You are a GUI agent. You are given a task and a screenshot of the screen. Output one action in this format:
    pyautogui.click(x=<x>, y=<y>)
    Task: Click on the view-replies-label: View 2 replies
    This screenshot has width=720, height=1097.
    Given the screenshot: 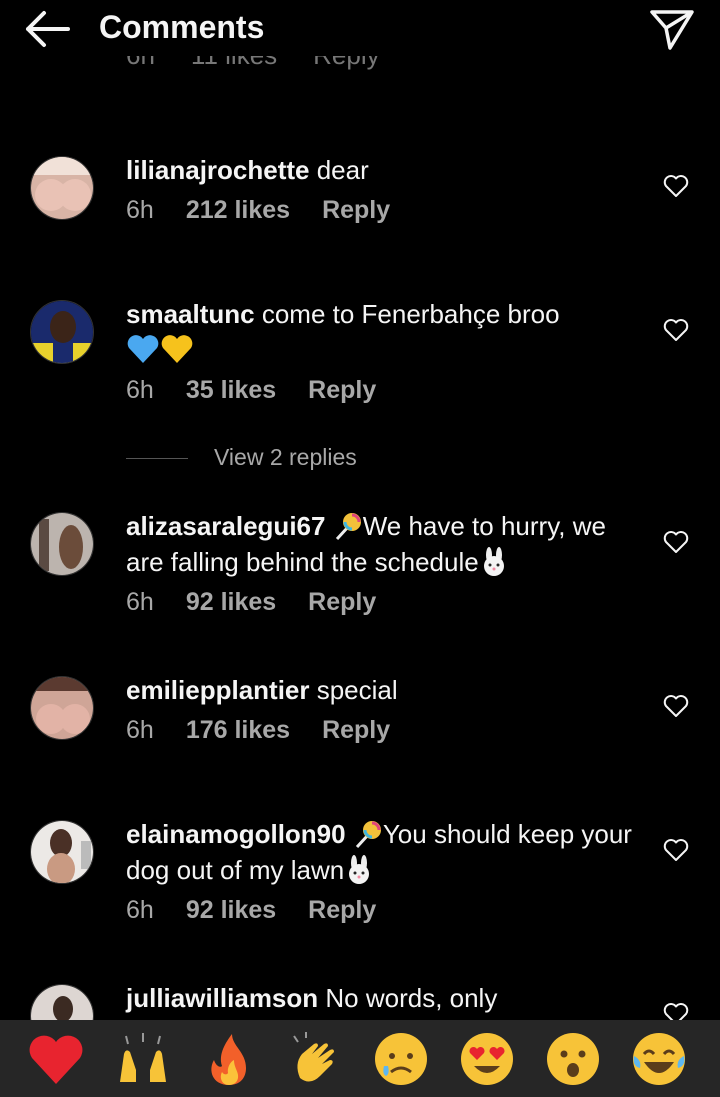 What is the action you would take?
    pyautogui.click(x=285, y=457)
    